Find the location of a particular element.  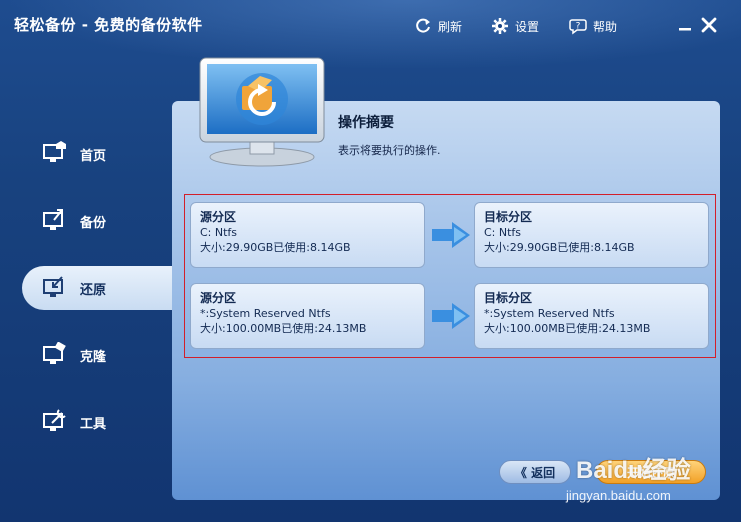

sidebar-item-label: 备份 is located at coordinates (93, 223).